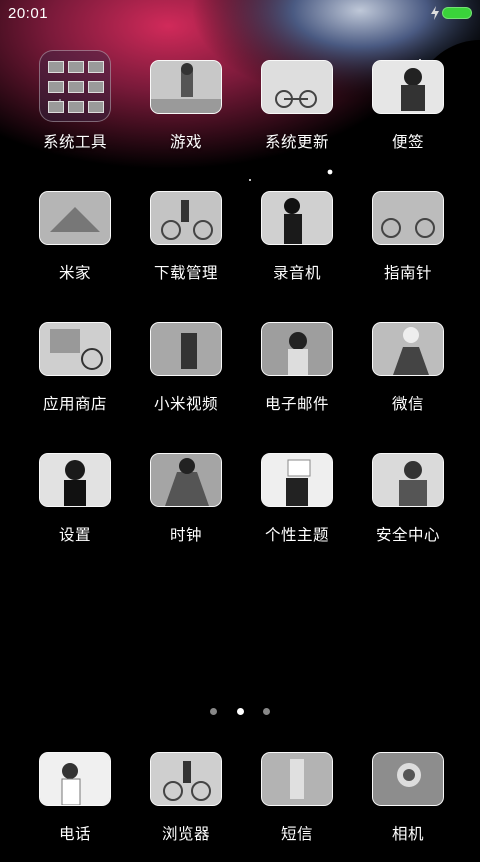 The height and width of the screenshot is (862, 480). What do you see at coordinates (75, 779) in the screenshot?
I see `phone-icon` at bounding box center [75, 779].